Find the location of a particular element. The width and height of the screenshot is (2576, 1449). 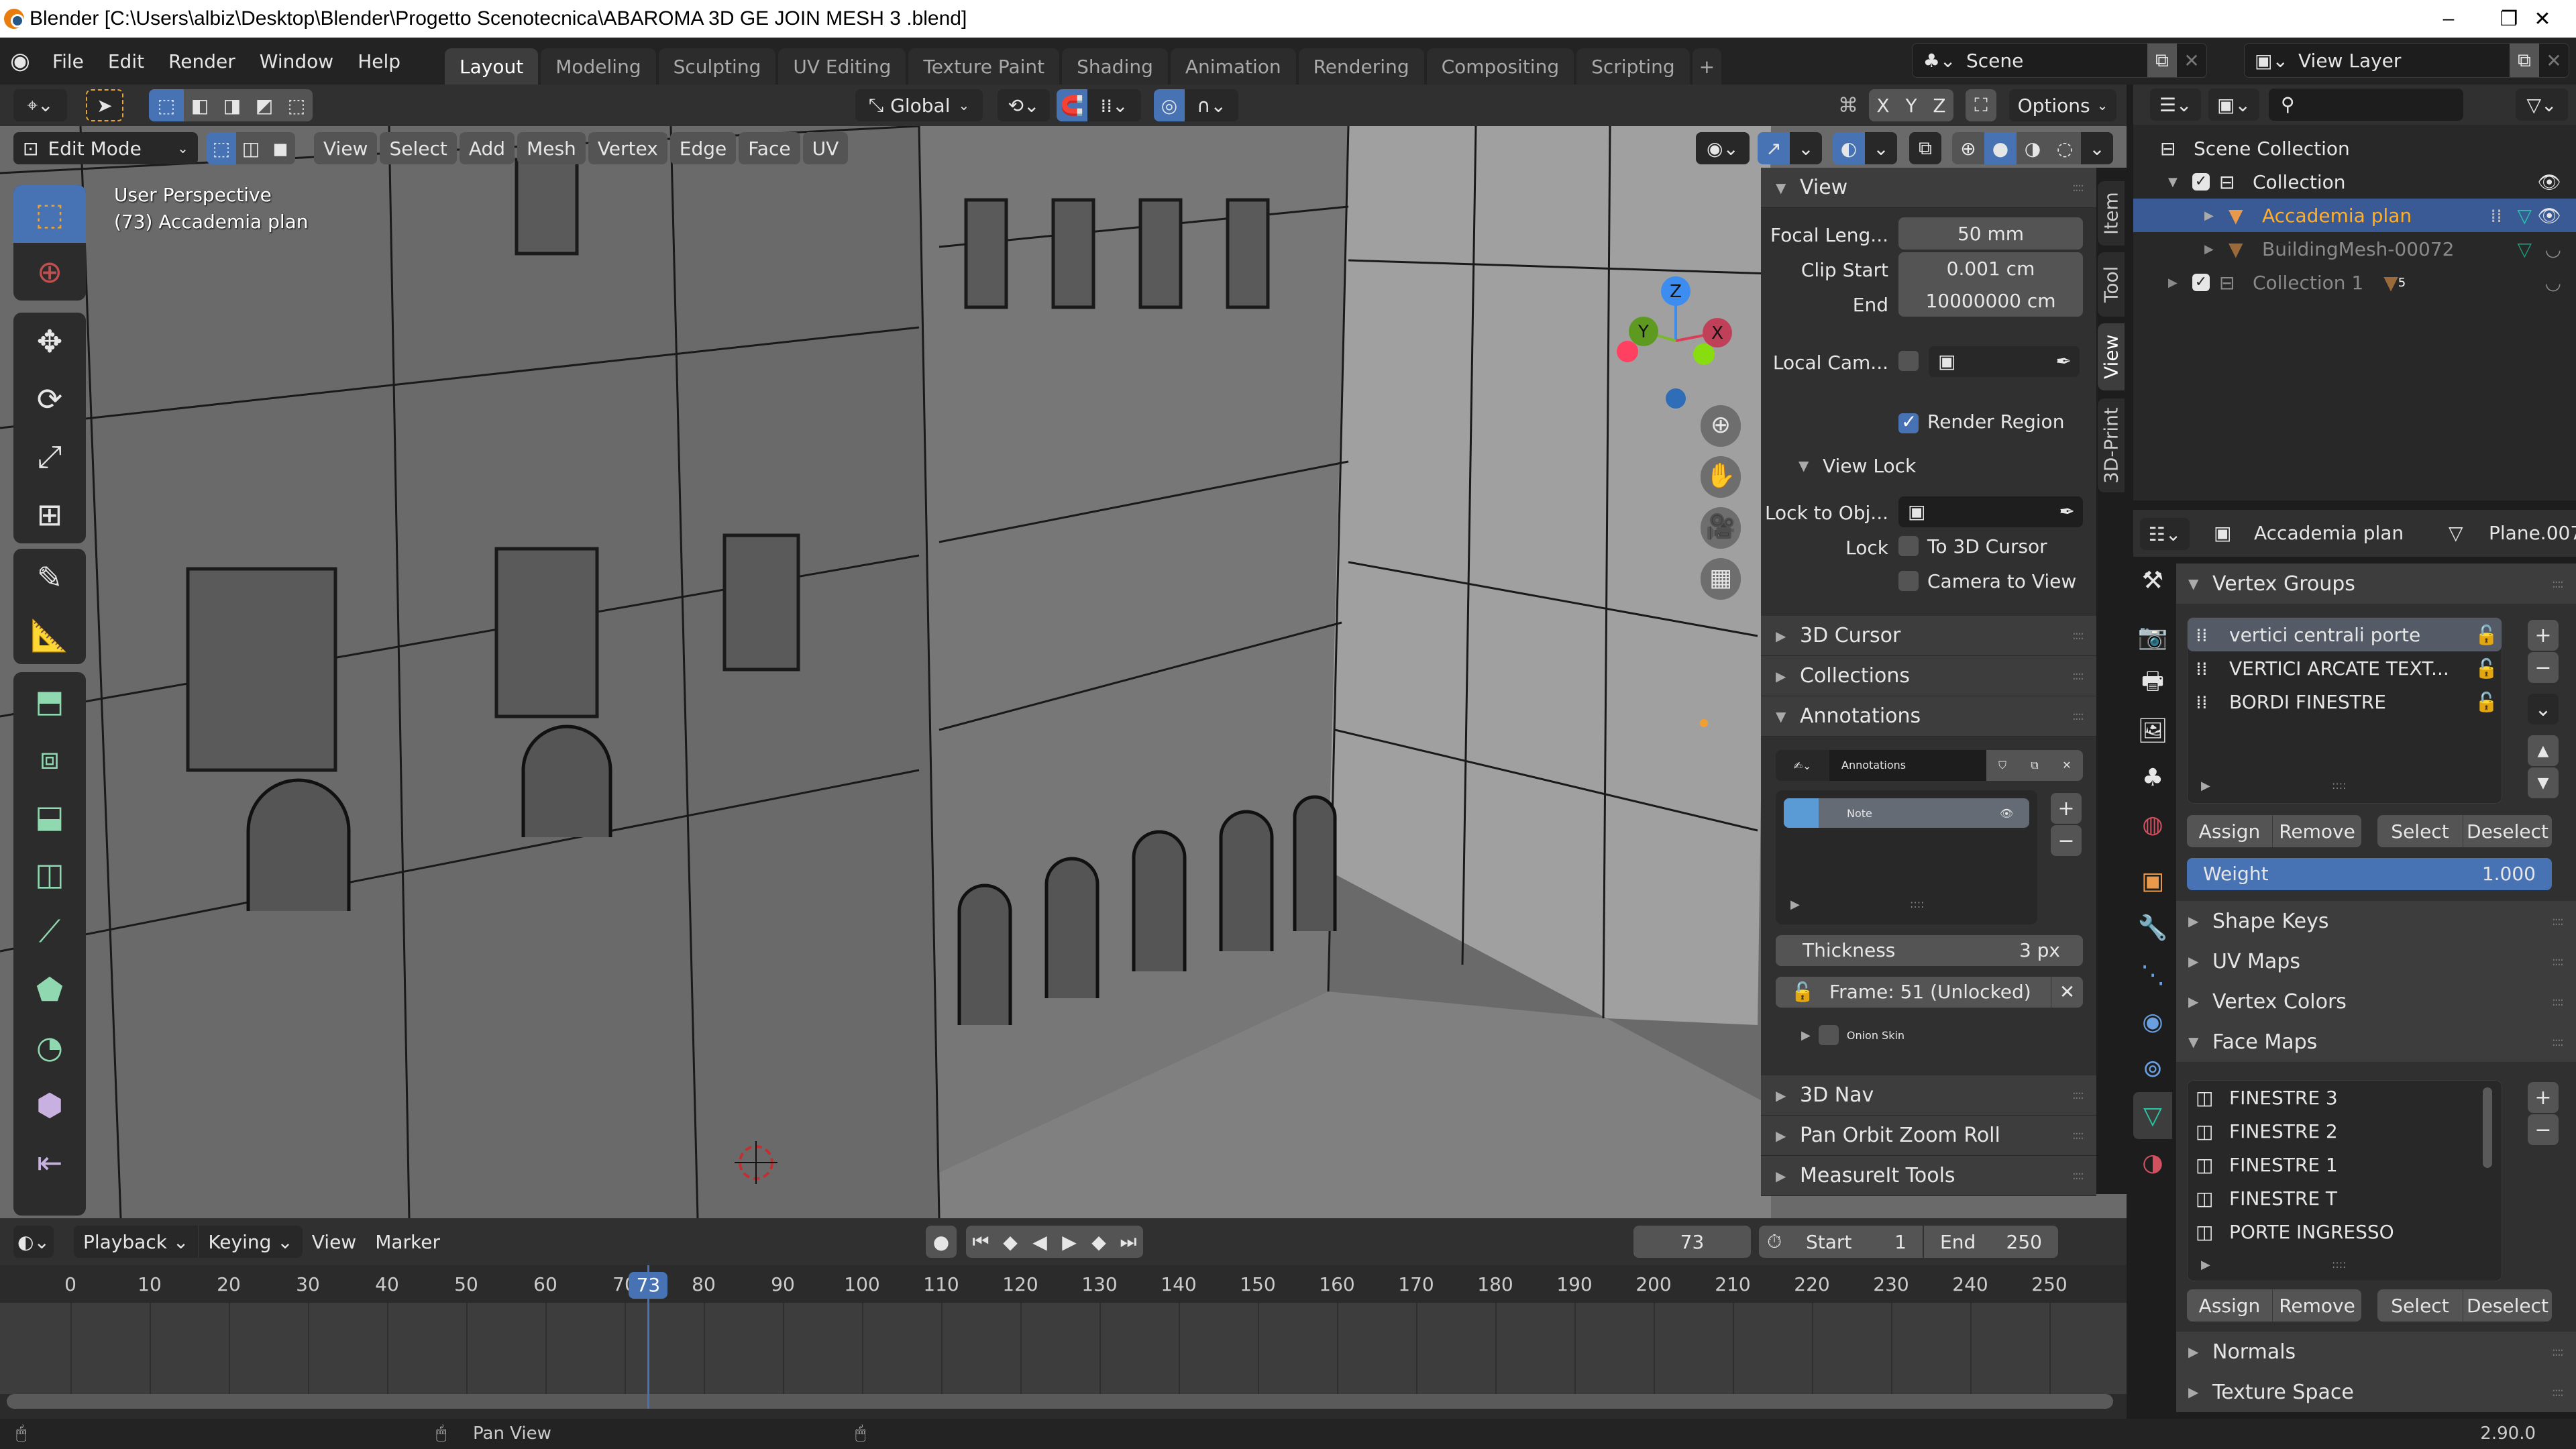

timeline-track-area is located at coordinates (1063, 1348).